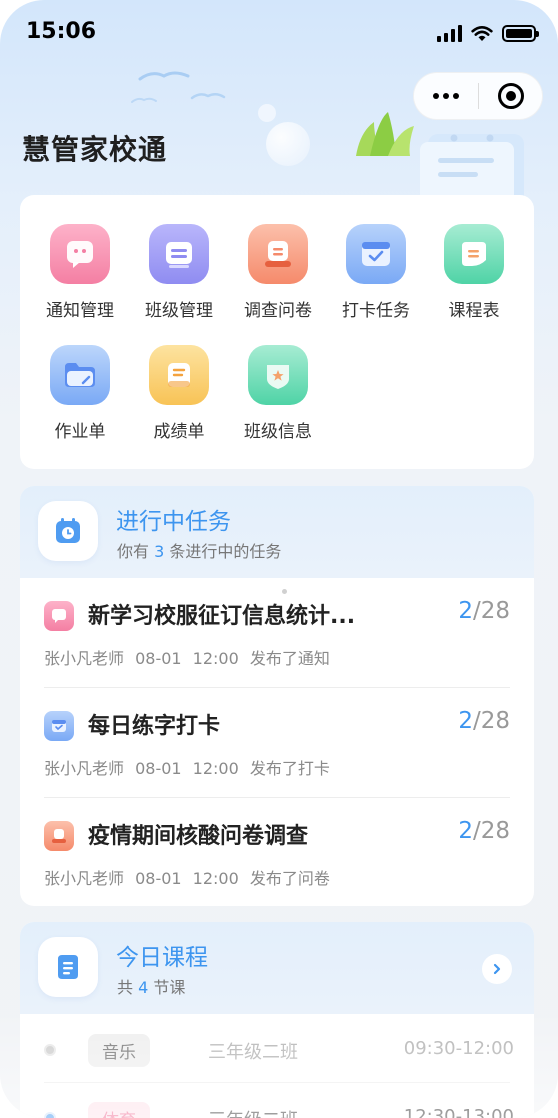 This screenshot has height=1118, width=558. I want to click on section-subtitle: 你有 3 条进行中的任务, so click(199, 550).